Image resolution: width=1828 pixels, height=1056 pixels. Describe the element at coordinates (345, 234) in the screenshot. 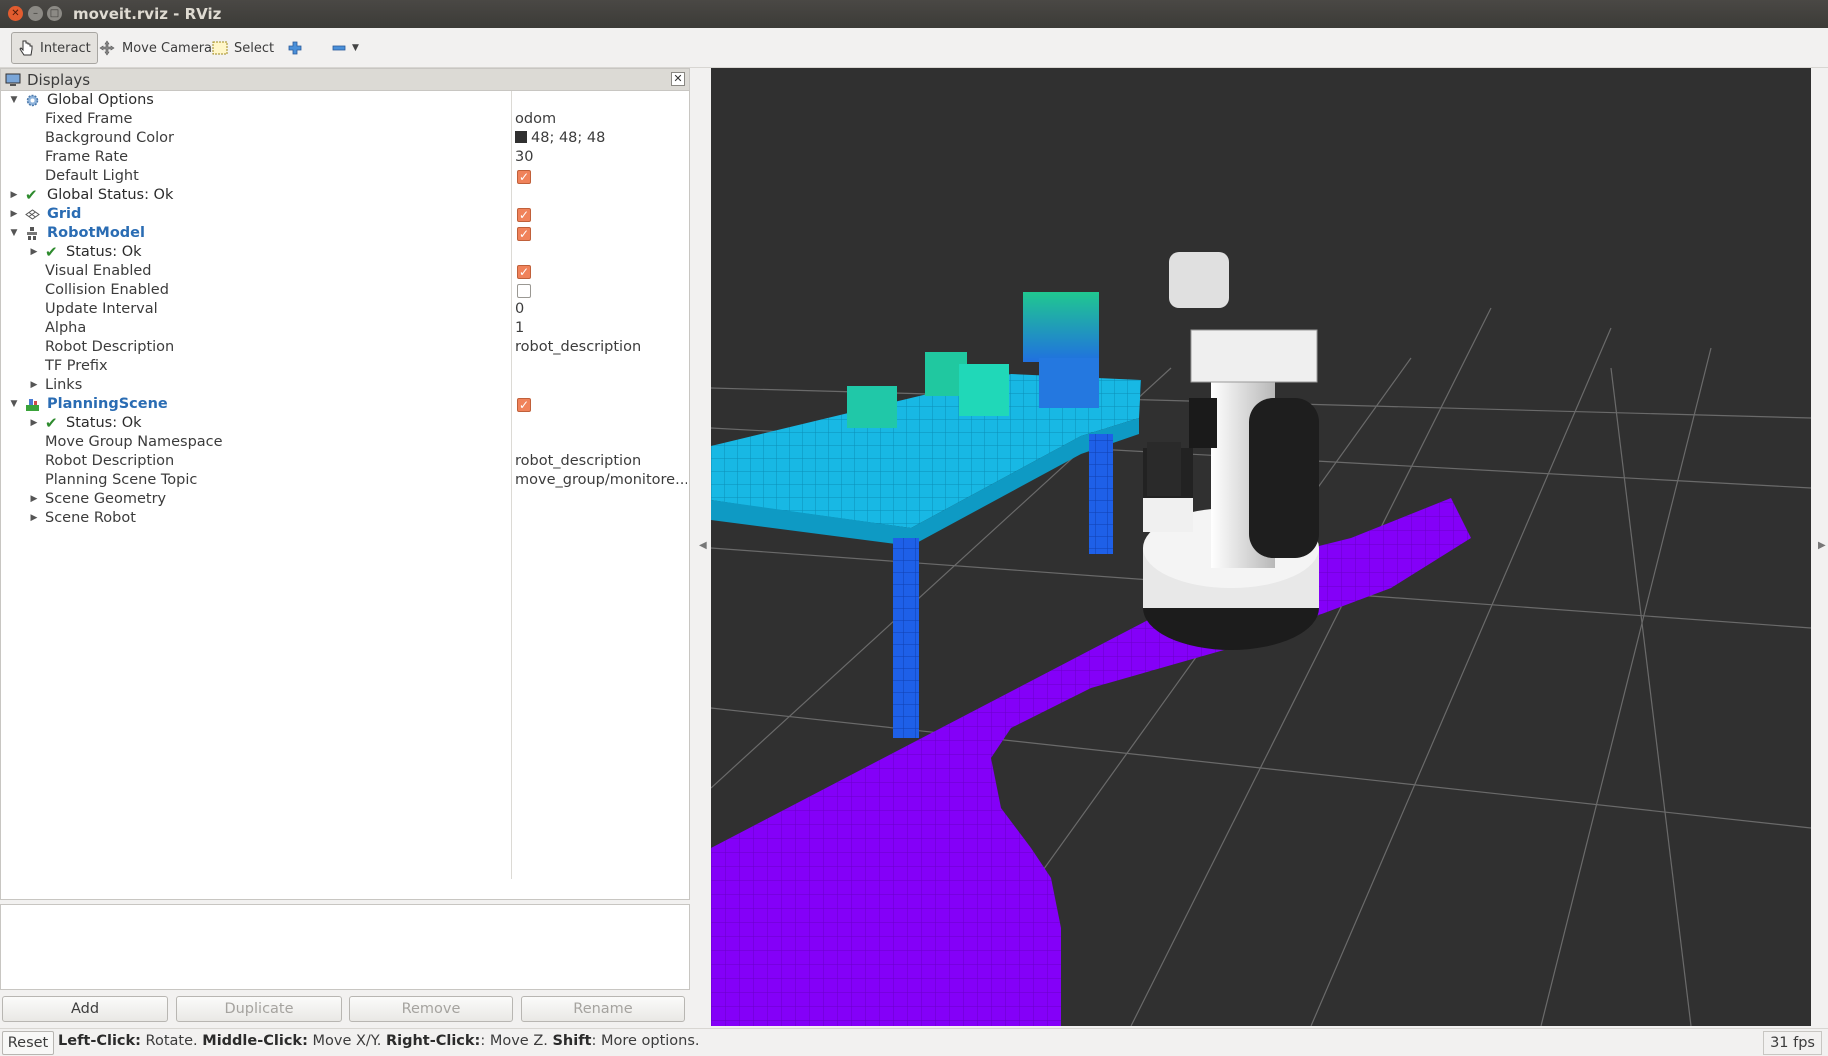

I see `tree-row-robotmodel: ▼ RobotModel` at that location.